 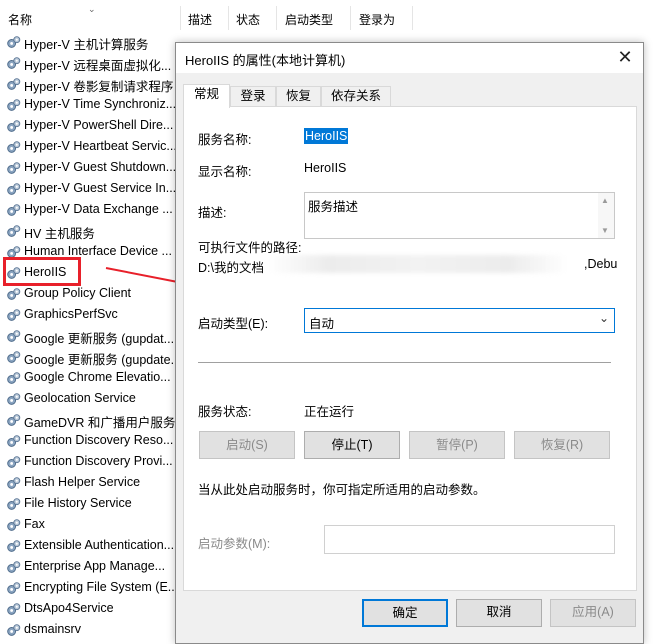 I want to click on service-name-value: HeroIIS, so click(x=326, y=136).